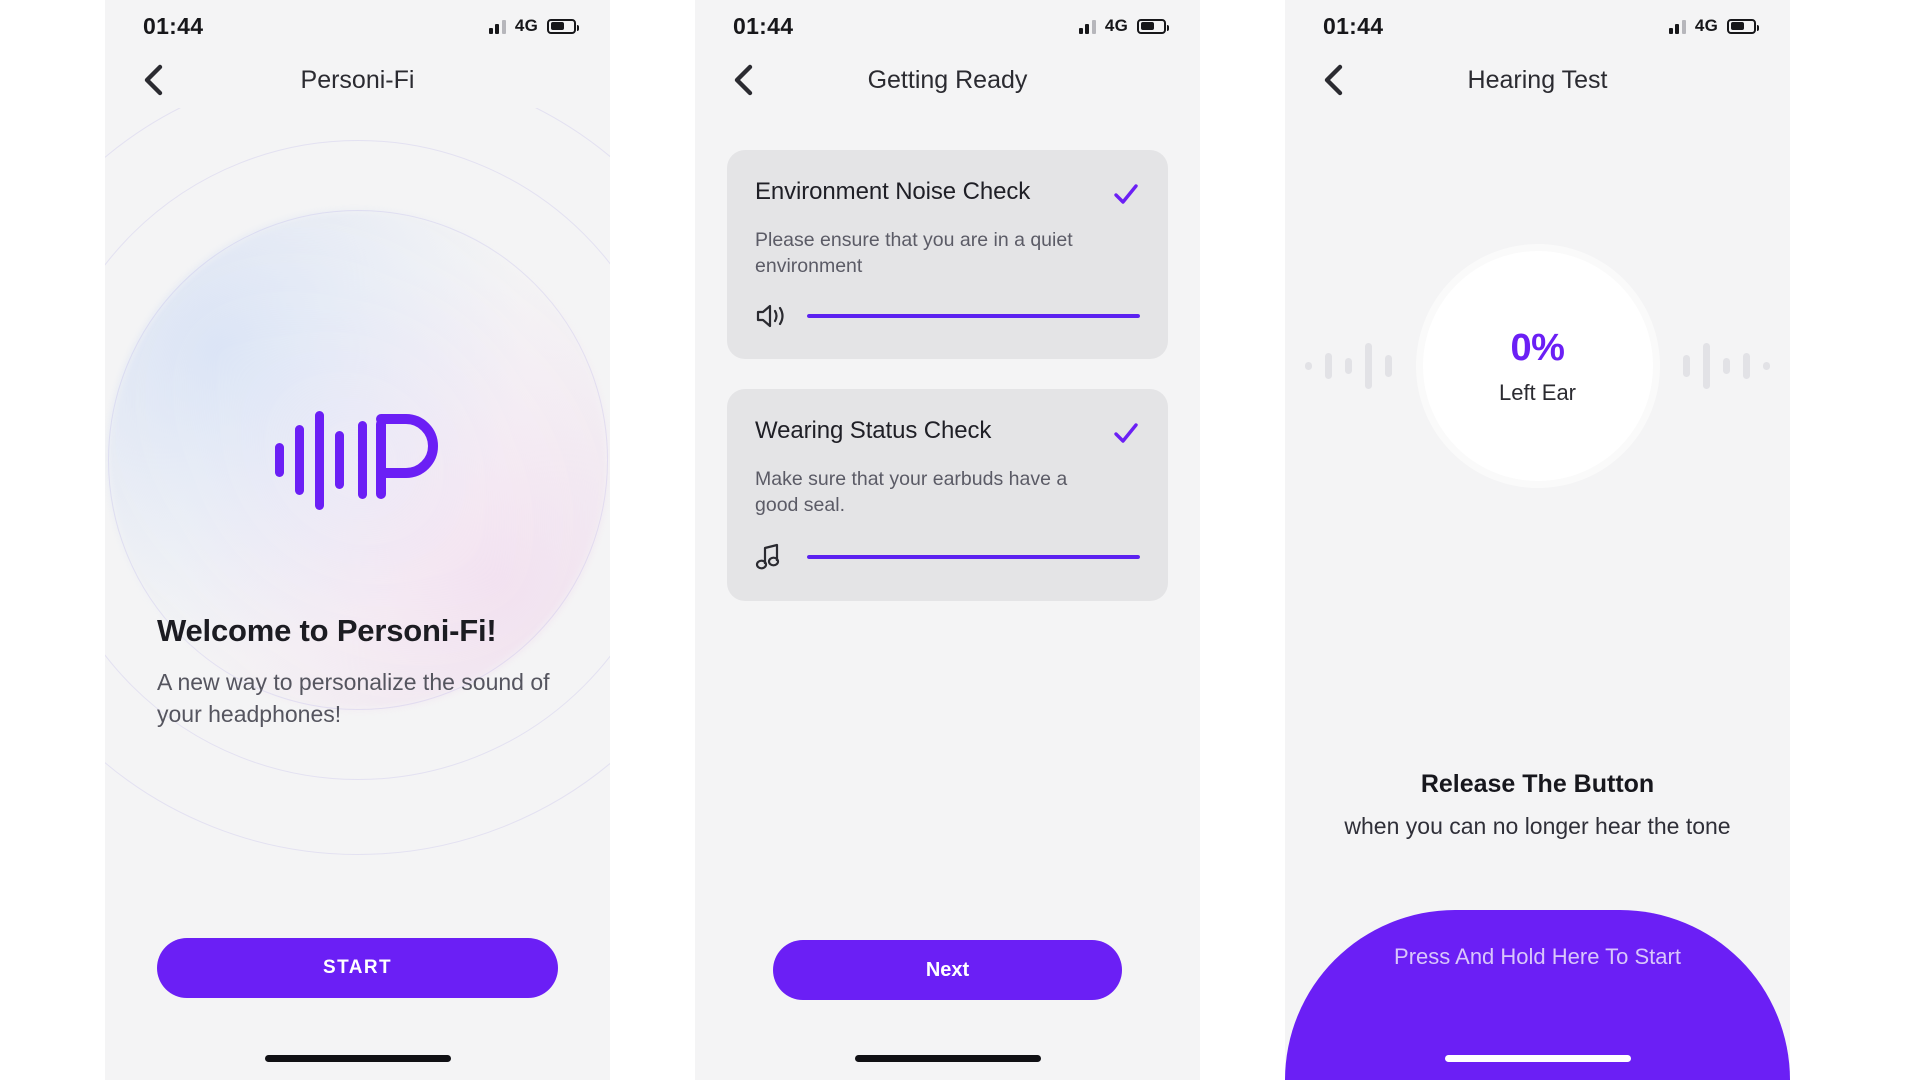 The height and width of the screenshot is (1080, 1920). I want to click on card-header: Wearing Status Check, so click(947, 434).